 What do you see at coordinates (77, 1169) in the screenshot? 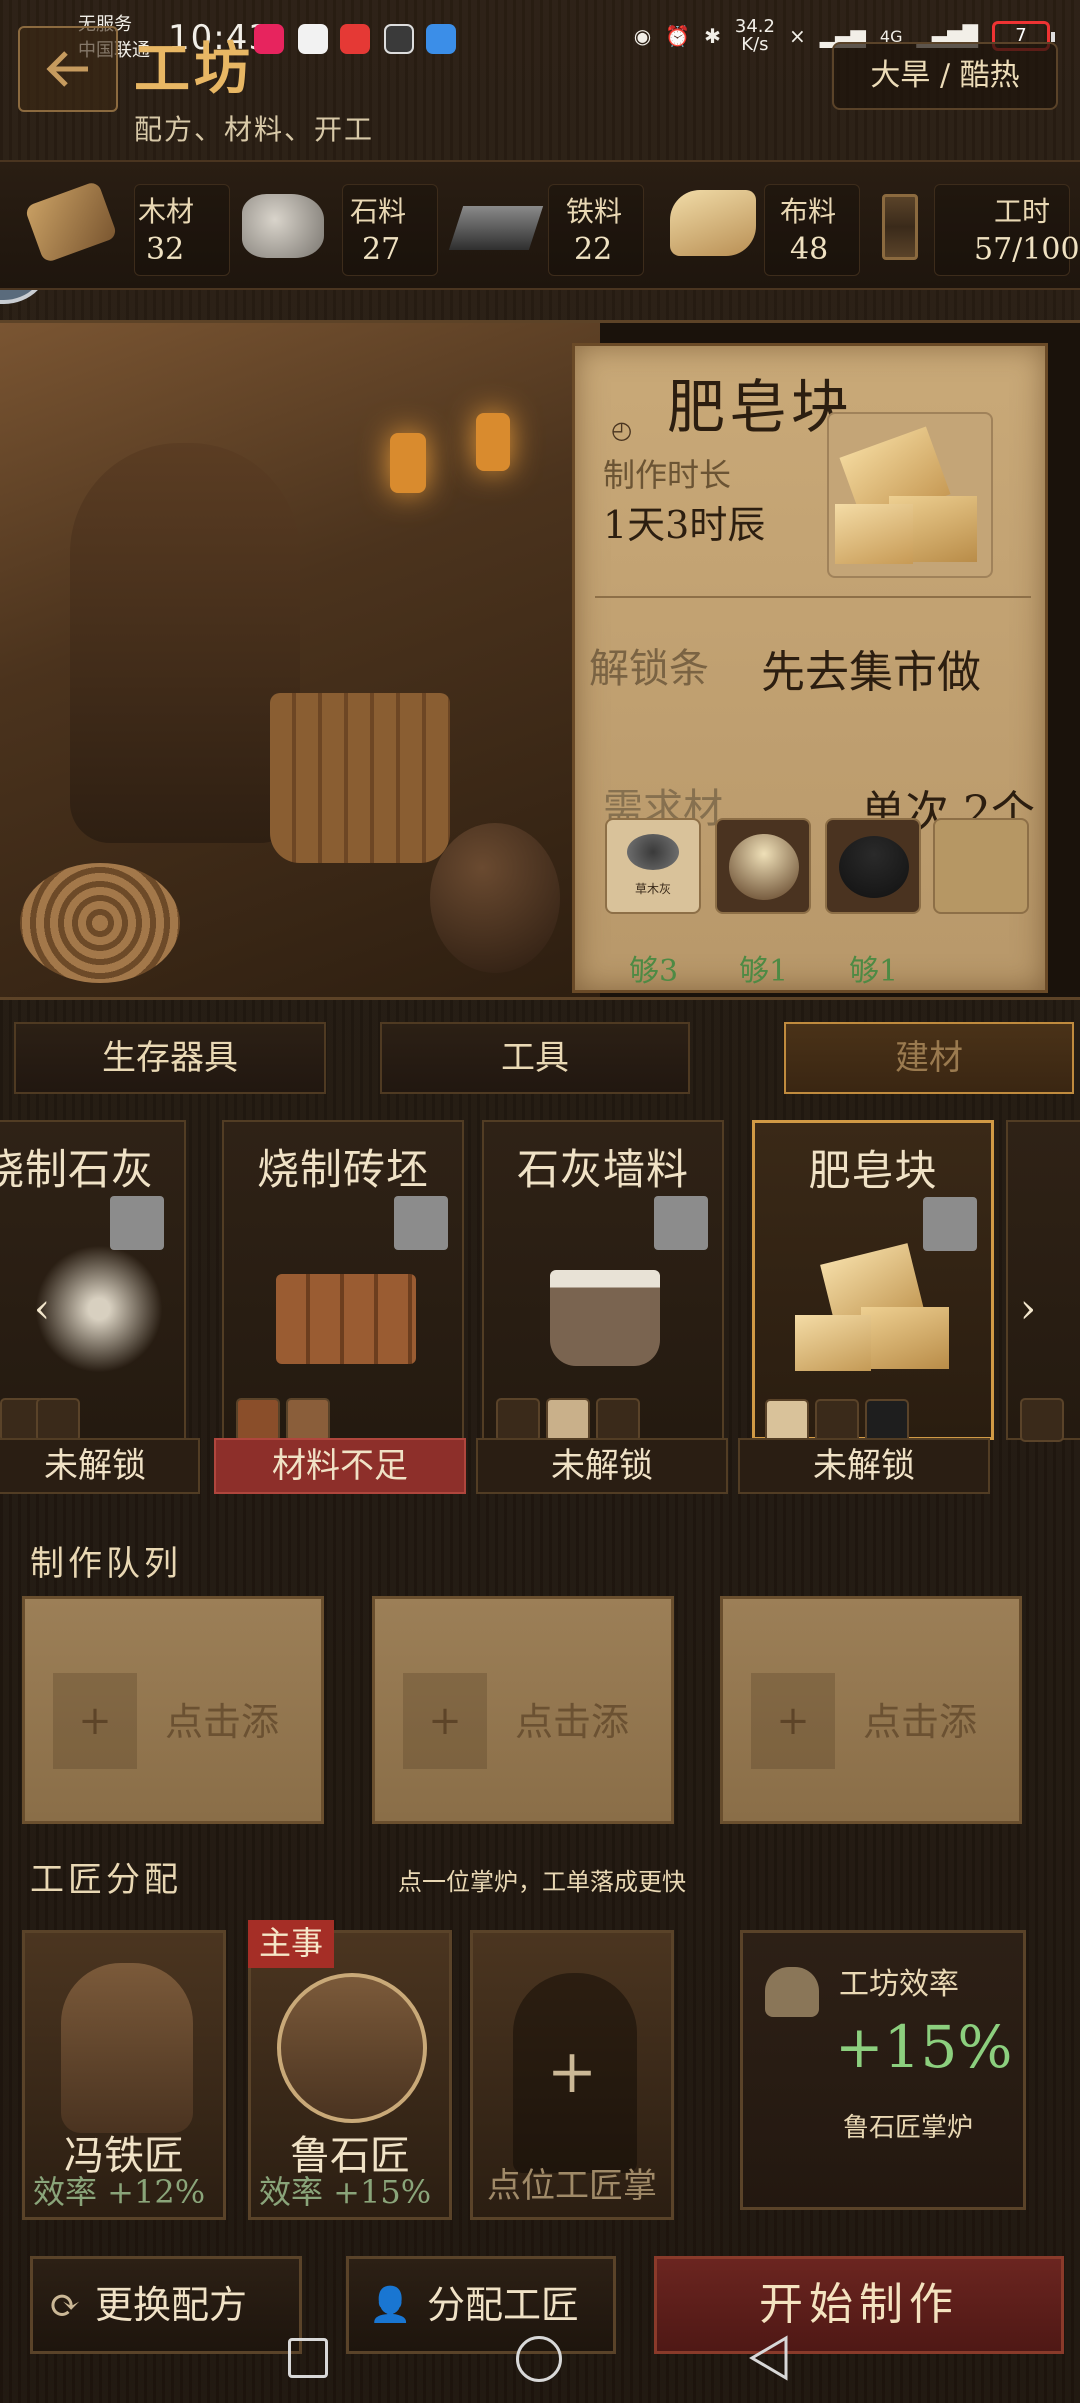
I see `recipe-name: 烧制石灰` at bounding box center [77, 1169].